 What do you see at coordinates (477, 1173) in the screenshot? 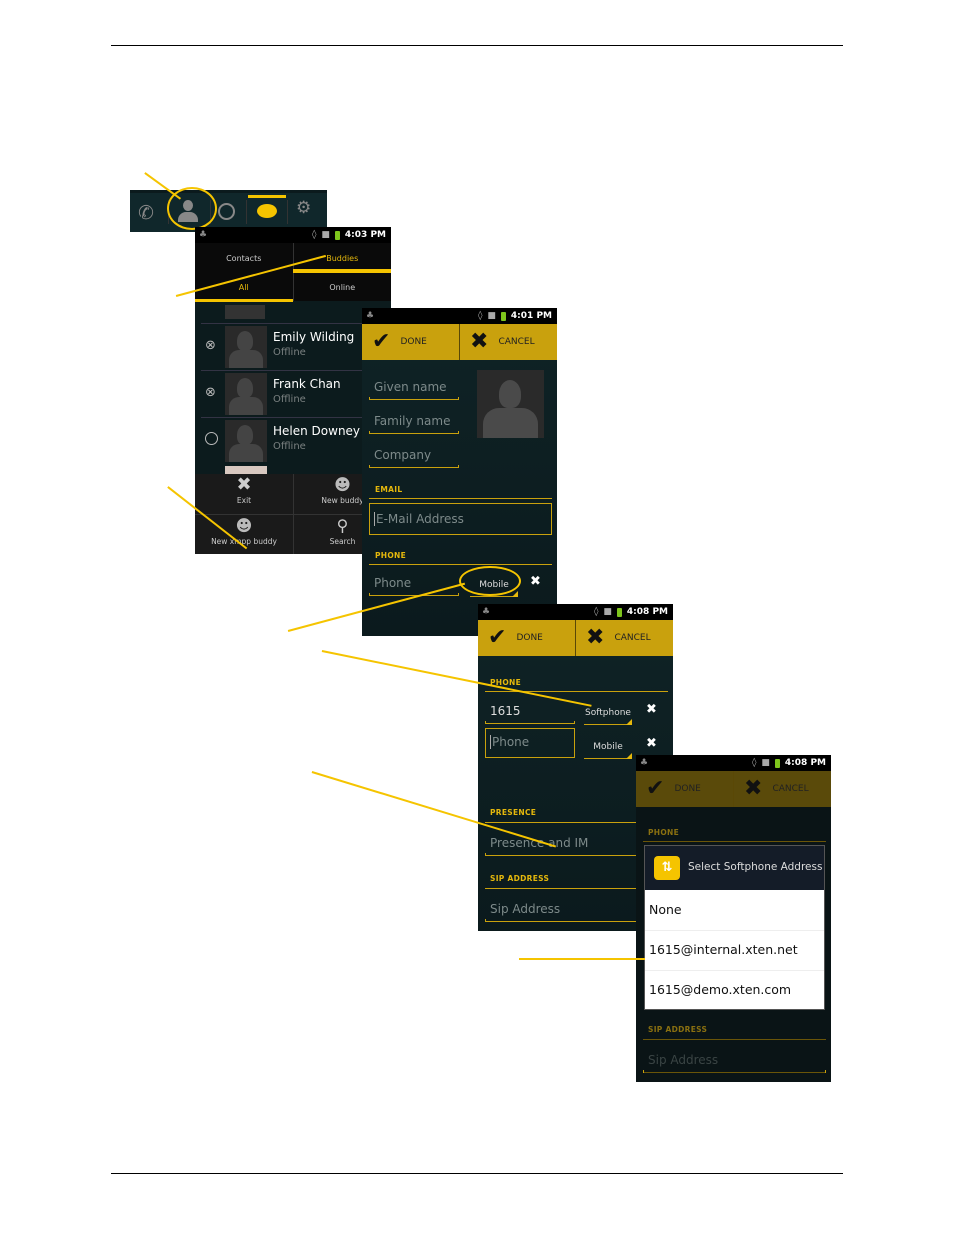
I see `footer-rule` at bounding box center [477, 1173].